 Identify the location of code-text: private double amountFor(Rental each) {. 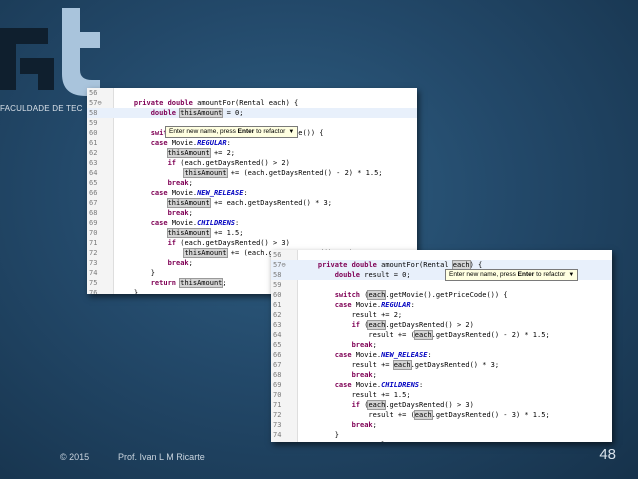
(216, 103).